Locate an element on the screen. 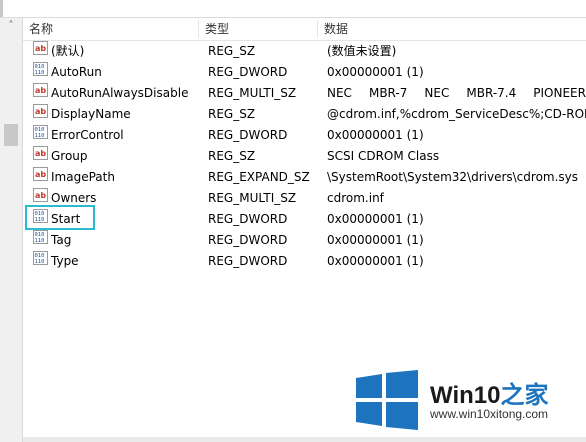  value-data-token: MBR-7 is located at coordinates (388, 93).